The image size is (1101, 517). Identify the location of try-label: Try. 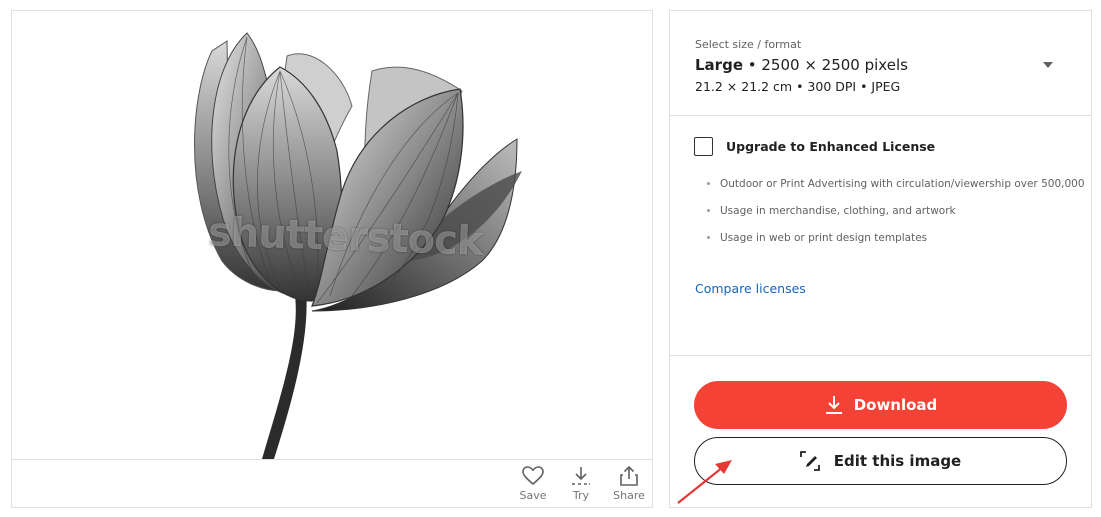
(581, 495).